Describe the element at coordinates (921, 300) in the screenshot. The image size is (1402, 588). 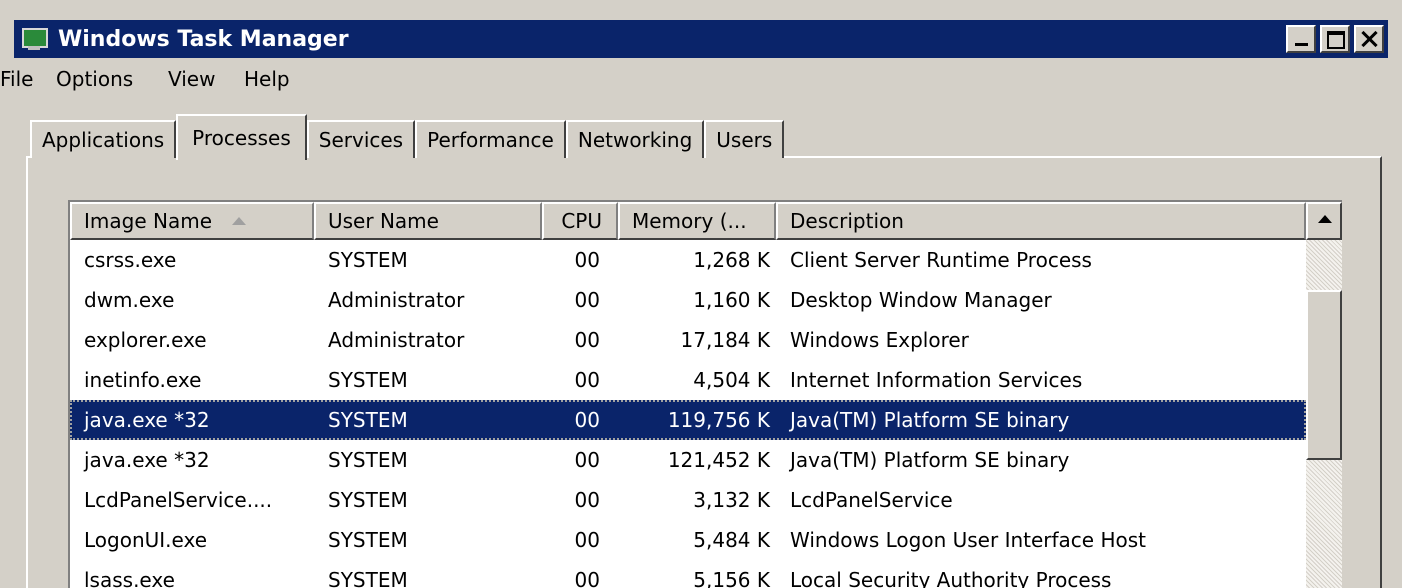
I see `cell-description: Desktop Window Manager` at that location.